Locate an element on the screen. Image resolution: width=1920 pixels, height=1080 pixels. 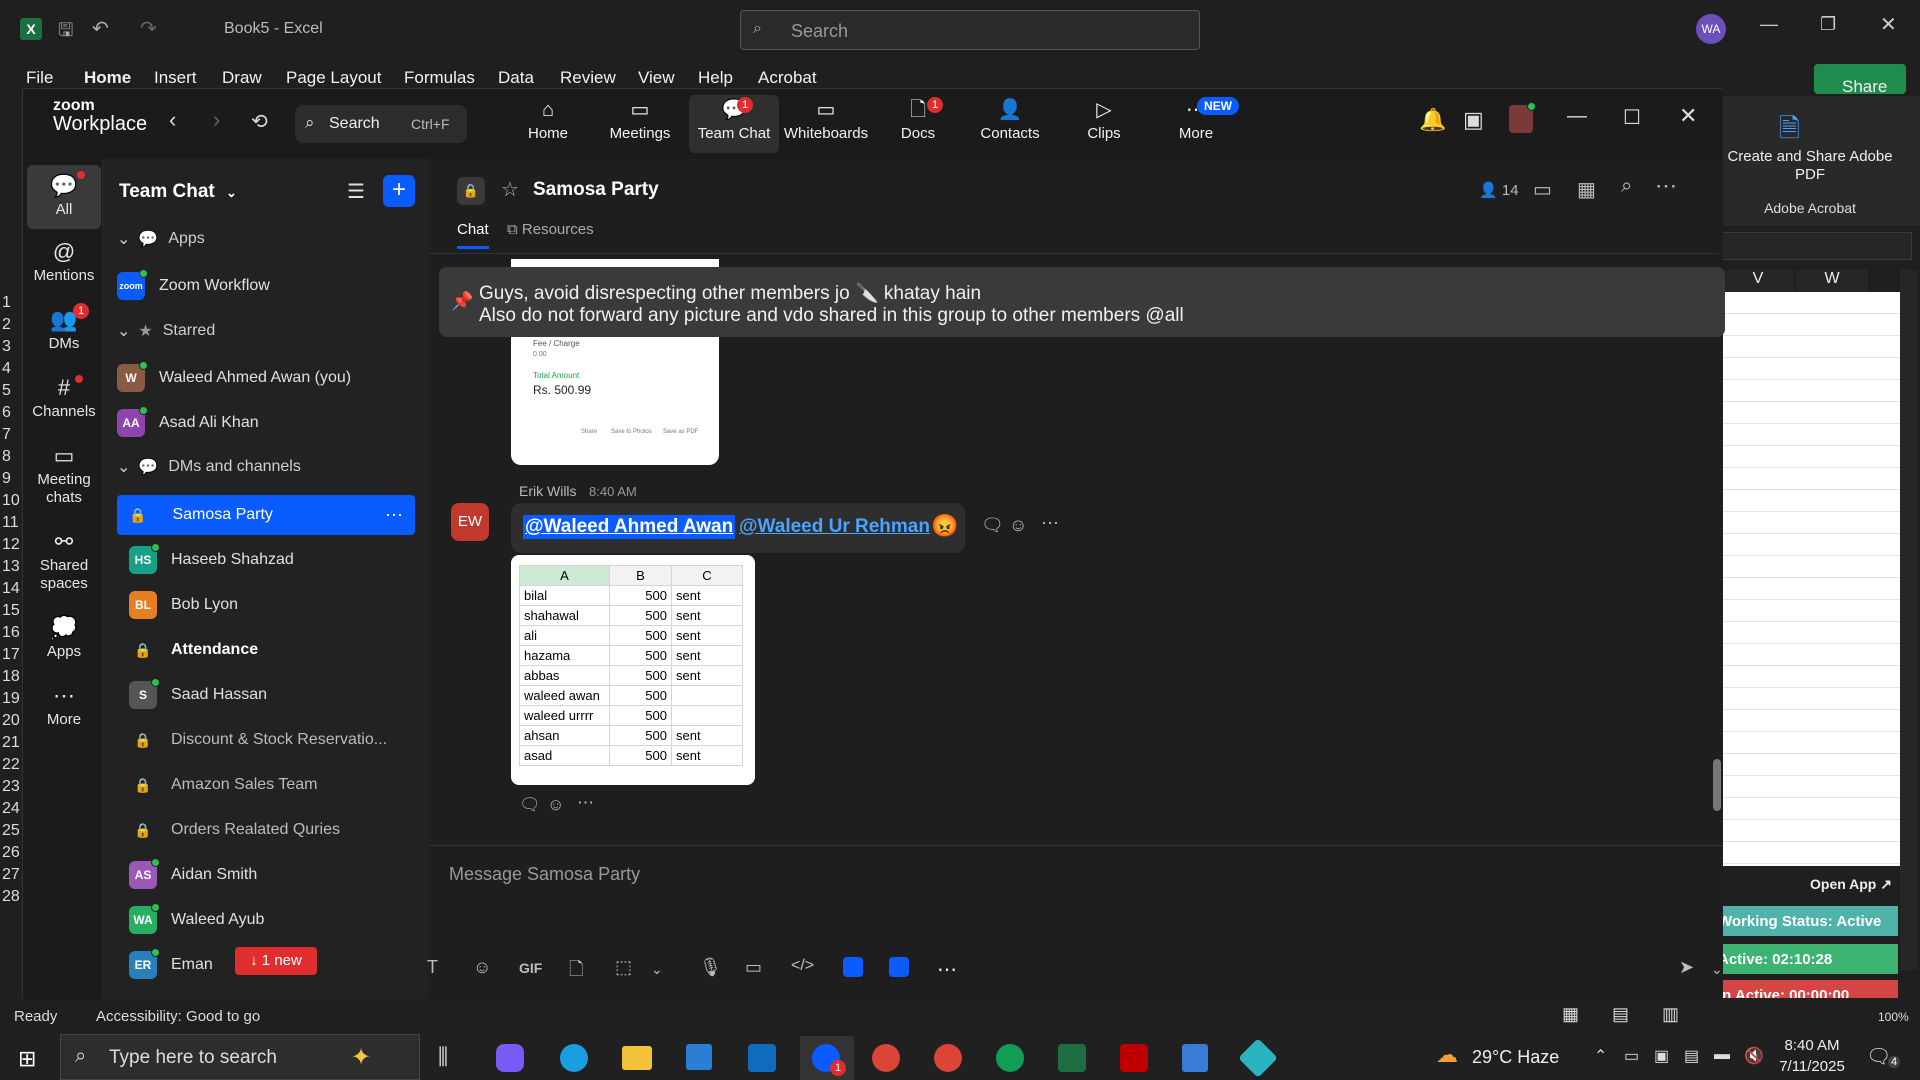
filezilla-icon is located at coordinates (1134, 1058).